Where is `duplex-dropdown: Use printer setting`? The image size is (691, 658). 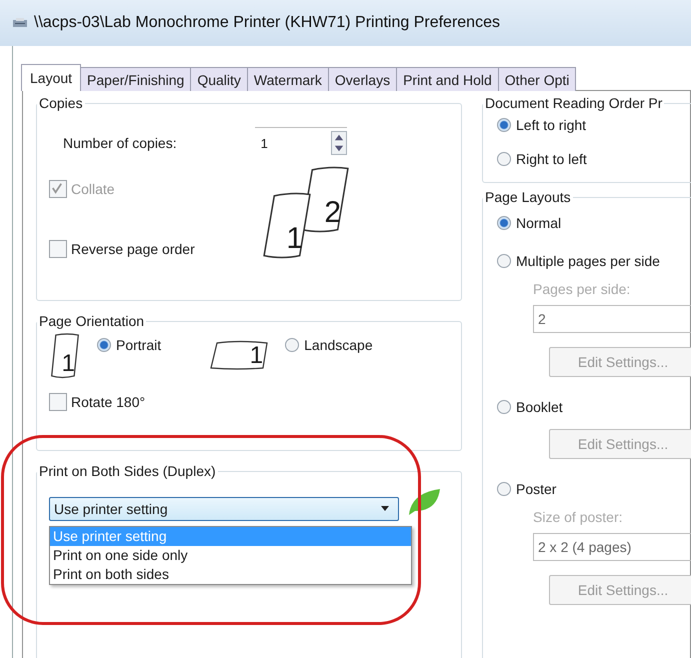
duplex-dropdown: Use printer setting is located at coordinates (224, 509).